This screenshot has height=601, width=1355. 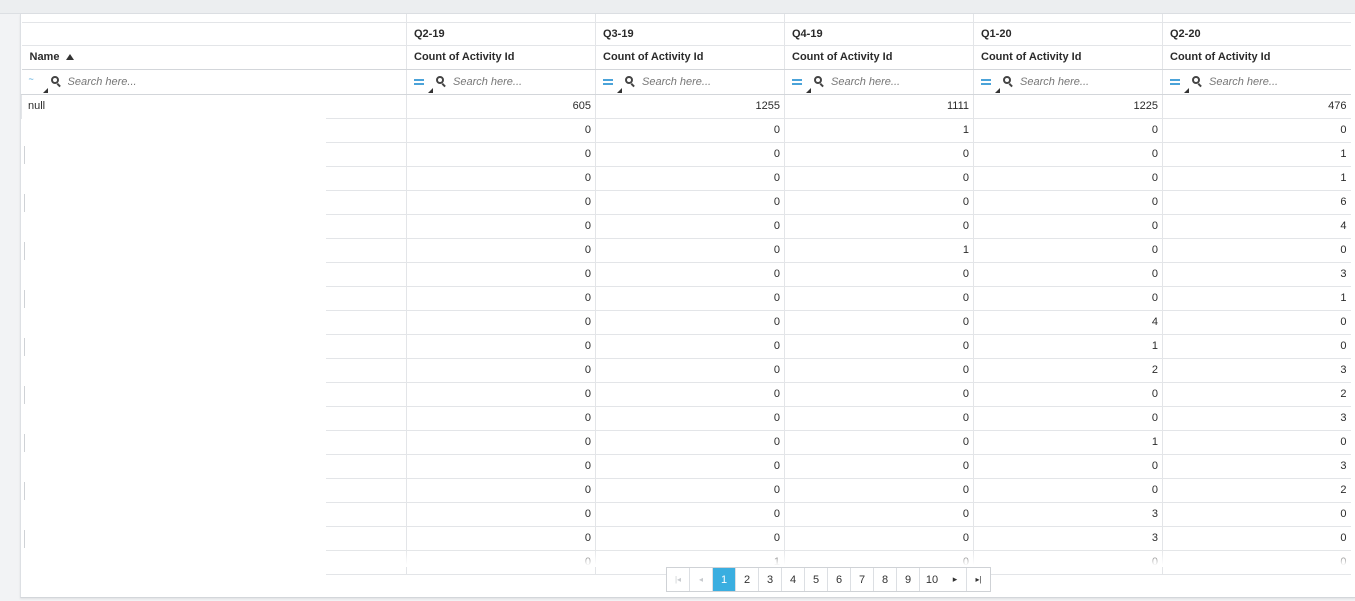 What do you see at coordinates (1068, 514) in the screenshot?
I see `value-cell: 3` at bounding box center [1068, 514].